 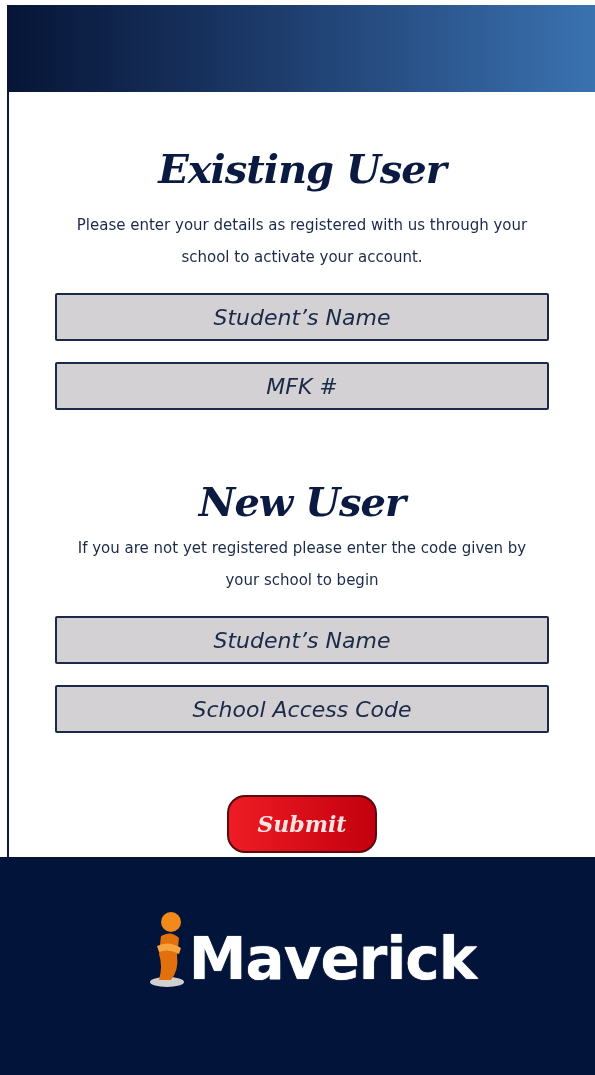 I want to click on input-field: School Access Code, so click(x=302, y=709).